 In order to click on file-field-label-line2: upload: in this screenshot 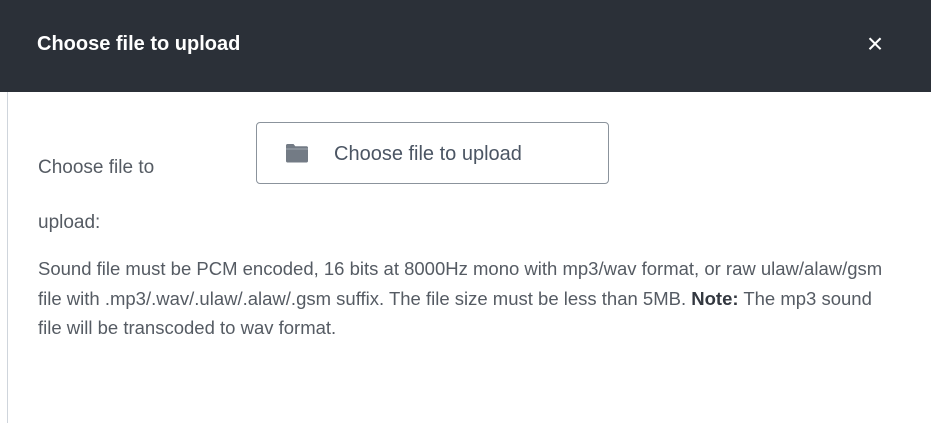, I will do `click(69, 222)`.